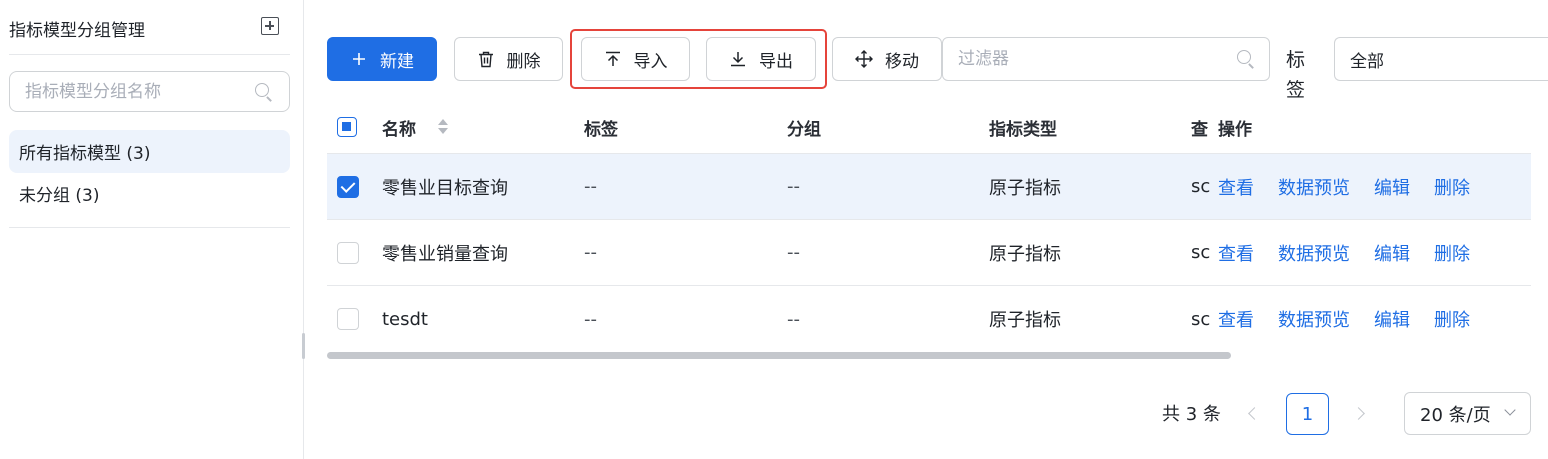 The width and height of the screenshot is (1548, 459). Describe the element at coordinates (1374, 127) in the screenshot. I see `column-header-ops: 操作` at that location.